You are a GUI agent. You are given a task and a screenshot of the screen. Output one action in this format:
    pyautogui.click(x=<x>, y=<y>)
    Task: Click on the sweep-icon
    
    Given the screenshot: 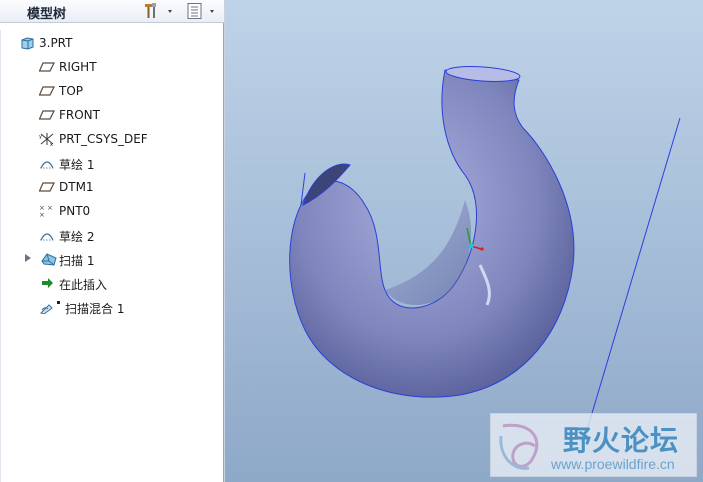 What is the action you would take?
    pyautogui.click(x=49, y=259)
    